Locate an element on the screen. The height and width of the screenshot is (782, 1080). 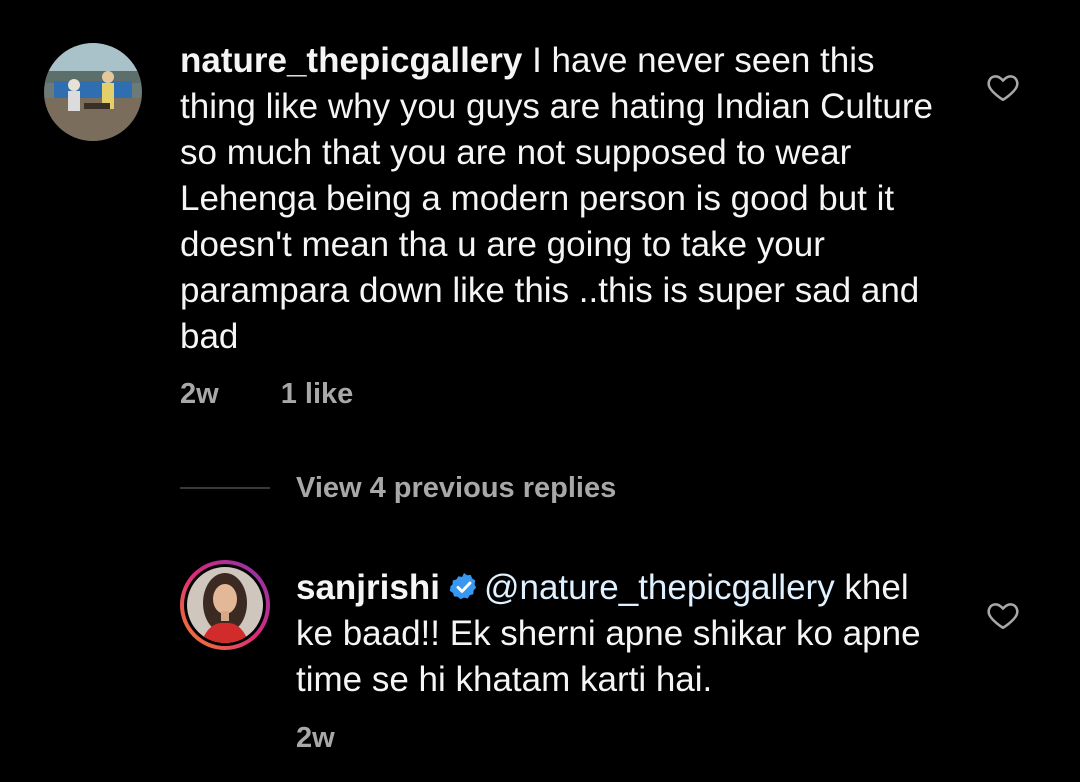
reply-meta: 2w is located at coordinates (315, 738).